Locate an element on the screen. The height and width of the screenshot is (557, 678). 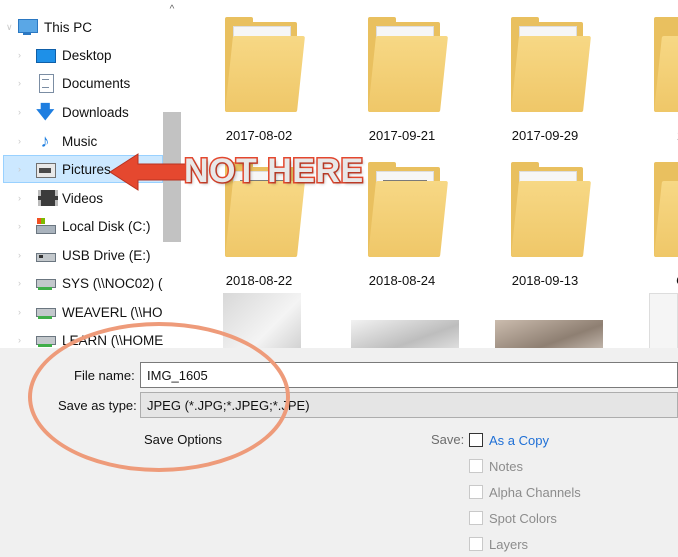
nav-item-label: Downloads is located at coordinates (95, 112).